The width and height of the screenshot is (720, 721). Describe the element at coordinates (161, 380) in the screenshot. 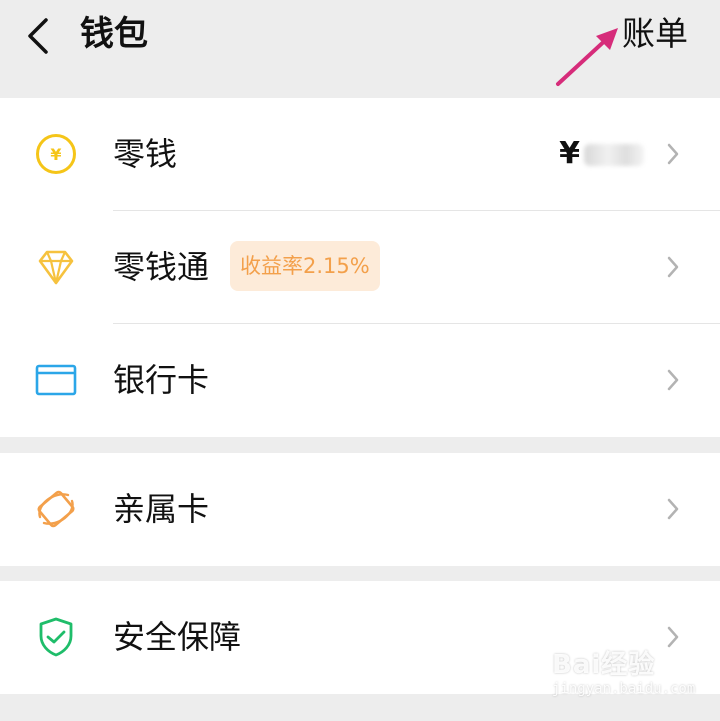

I see `menu-item-label: 银行卡` at that location.